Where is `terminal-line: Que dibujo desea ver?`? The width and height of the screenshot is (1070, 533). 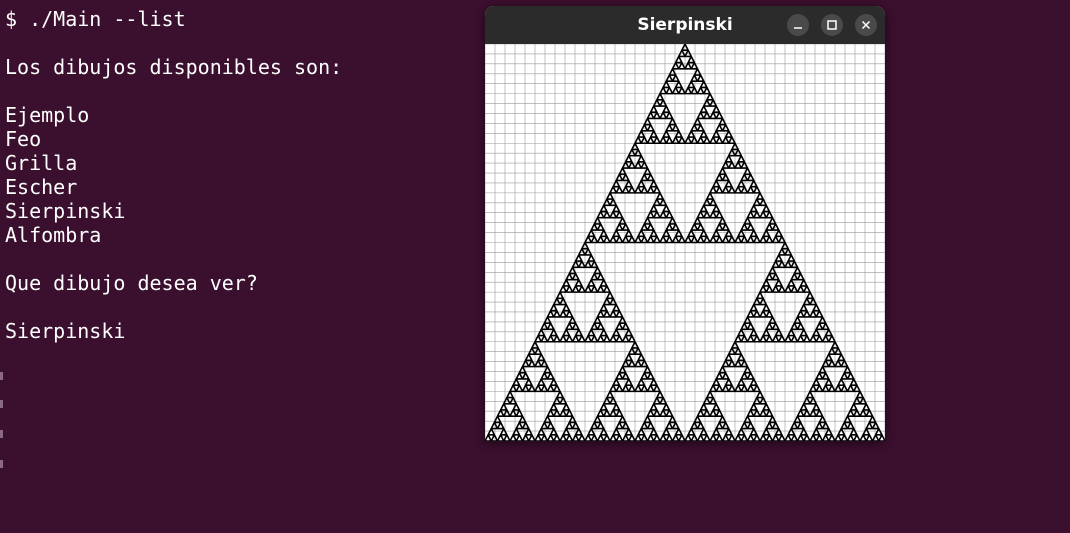
terminal-line: Que dibujo desea ver? is located at coordinates (131, 283).